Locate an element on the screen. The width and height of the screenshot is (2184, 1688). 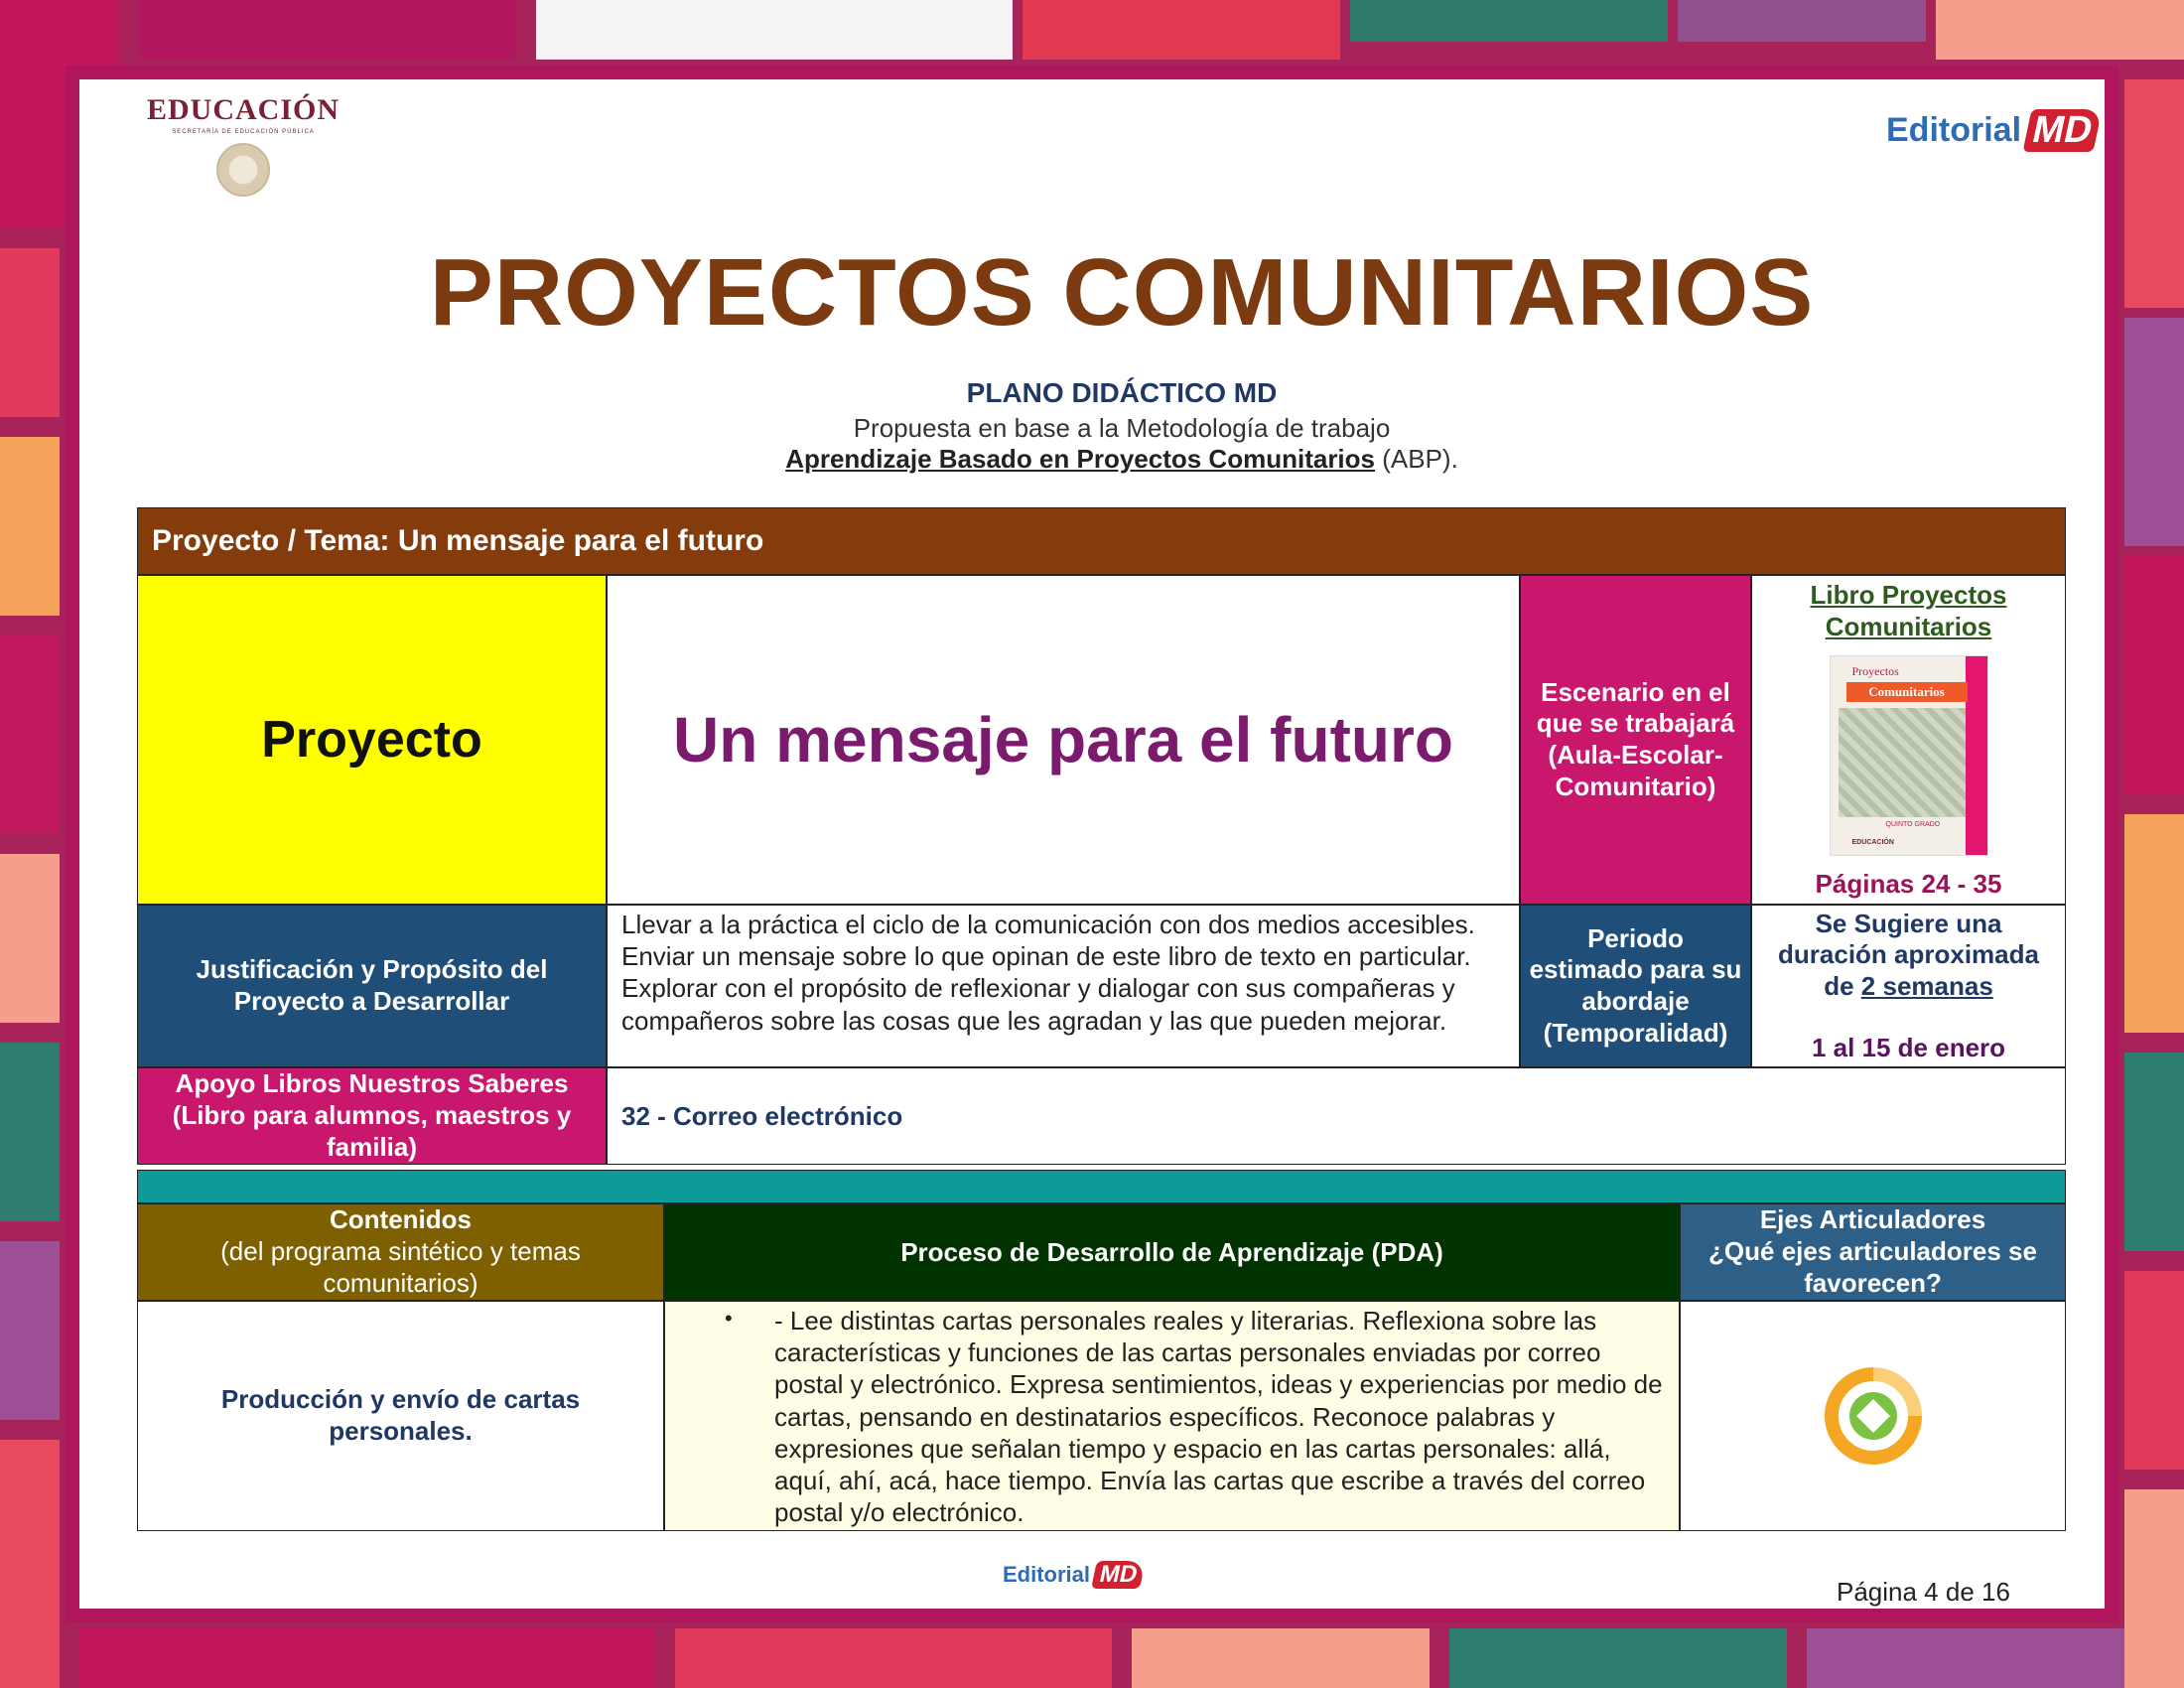
page-number: Página 4 de 16 is located at coordinates (1923, 1592).